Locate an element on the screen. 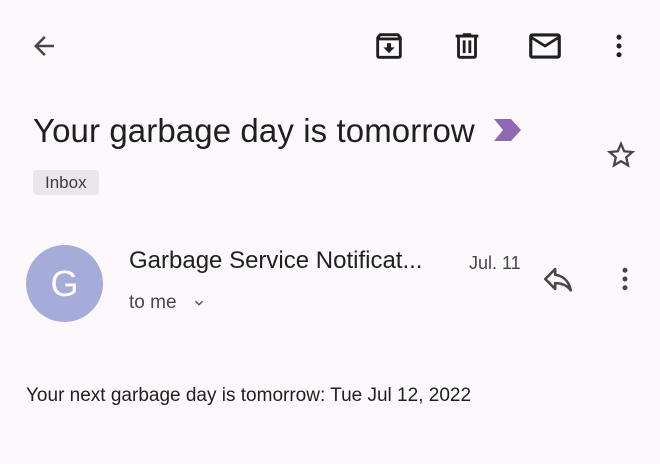 The height and width of the screenshot is (464, 660). star-outline-icon is located at coordinates (621, 154).